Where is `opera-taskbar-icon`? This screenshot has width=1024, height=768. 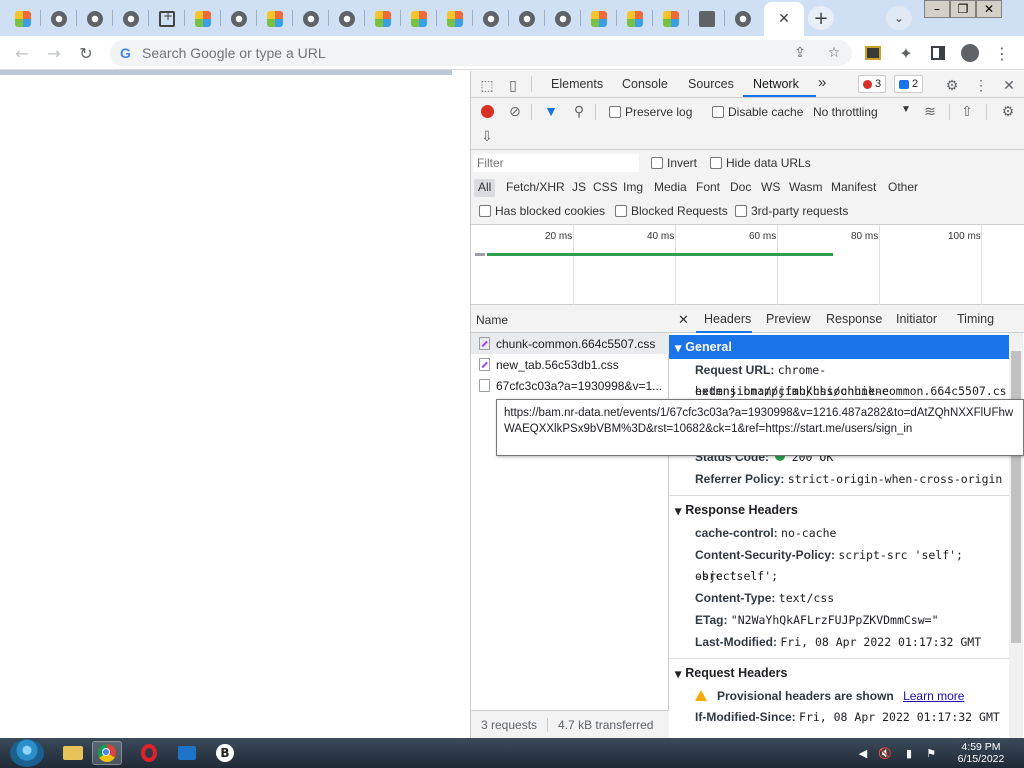 opera-taskbar-icon is located at coordinates (149, 753).